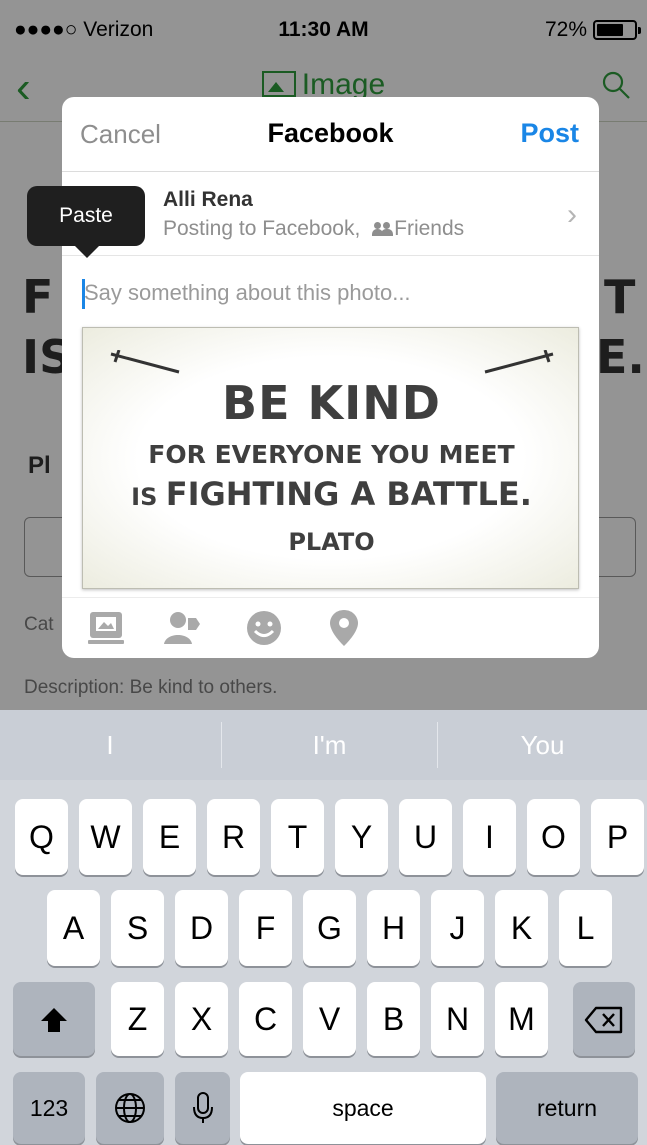 This screenshot has height=1145, width=647. Describe the element at coordinates (265, 1019) in the screenshot. I see `key-c: C` at that location.